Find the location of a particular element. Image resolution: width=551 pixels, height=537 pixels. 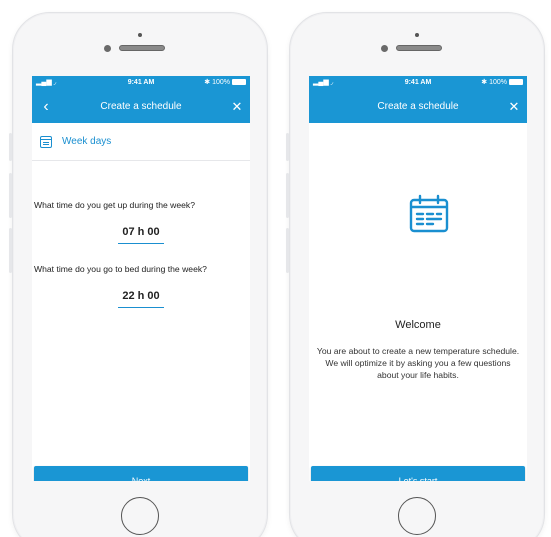

question-wake-time: What time do you get up during the week? is located at coordinates (114, 205).